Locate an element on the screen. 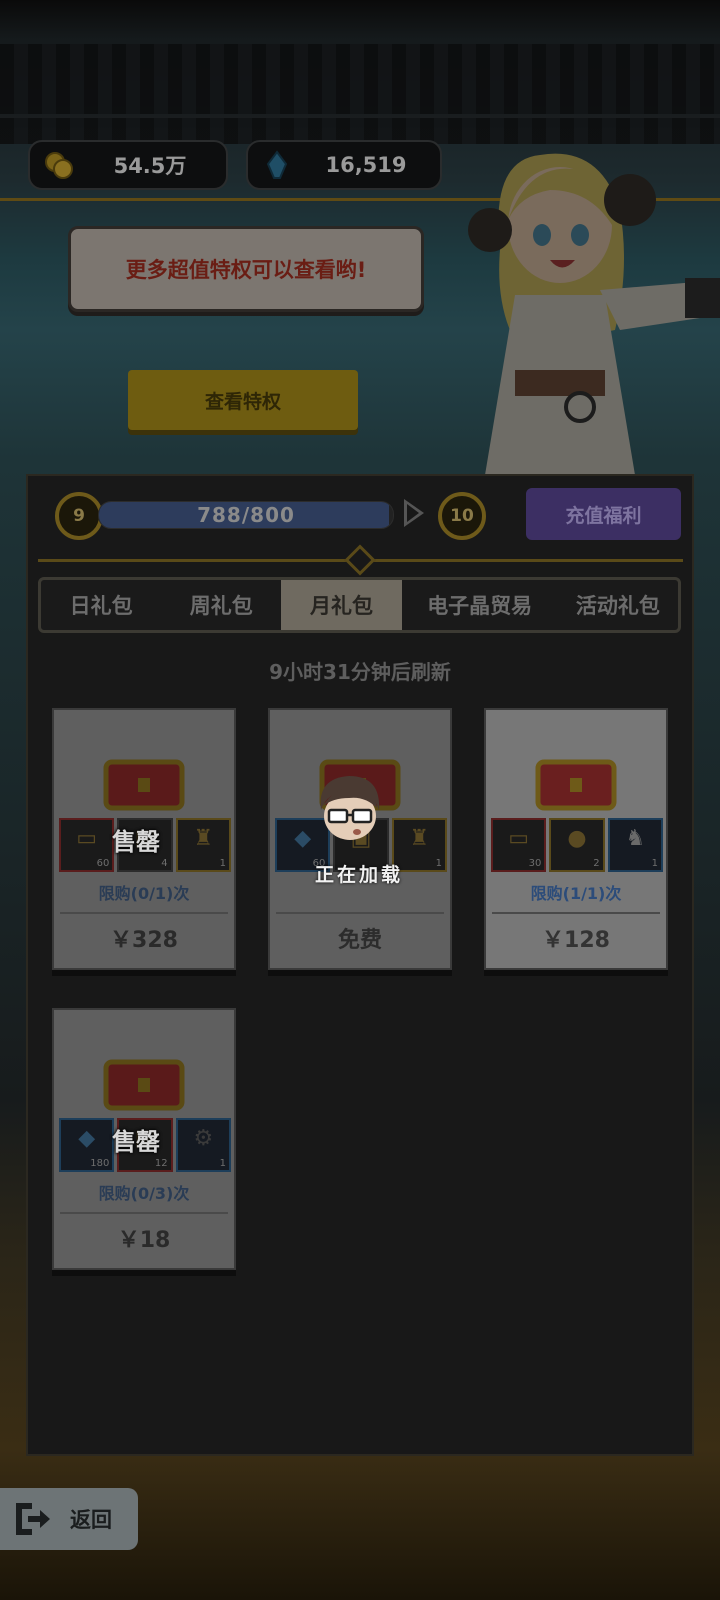  reward-slot: ● 2 is located at coordinates (577, 845).